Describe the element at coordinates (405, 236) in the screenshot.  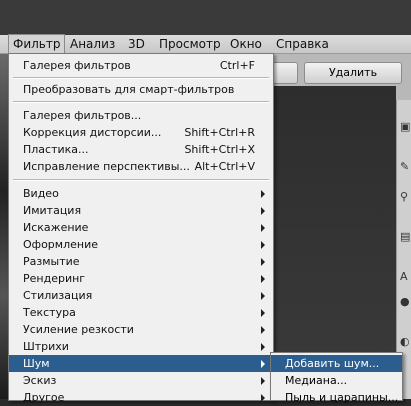
I see `tool-icon: ▤` at that location.